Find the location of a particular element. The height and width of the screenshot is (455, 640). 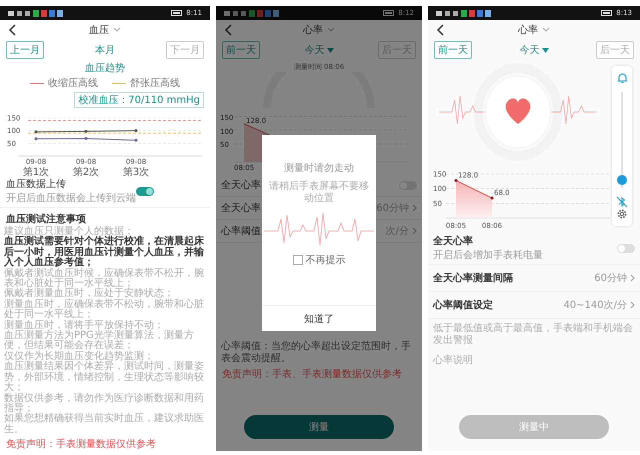

session-label: 第2次 is located at coordinates (86, 172).